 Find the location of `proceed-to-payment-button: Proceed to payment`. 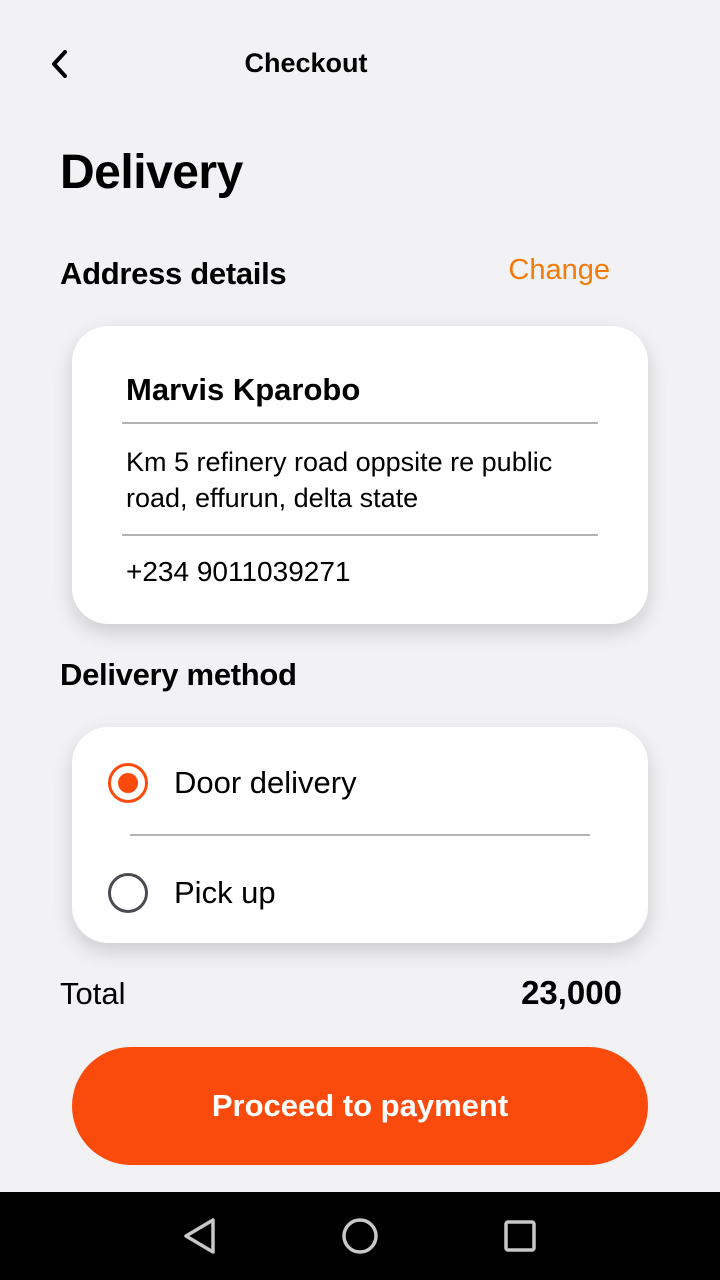

proceed-to-payment-button: Proceed to payment is located at coordinates (360, 1106).